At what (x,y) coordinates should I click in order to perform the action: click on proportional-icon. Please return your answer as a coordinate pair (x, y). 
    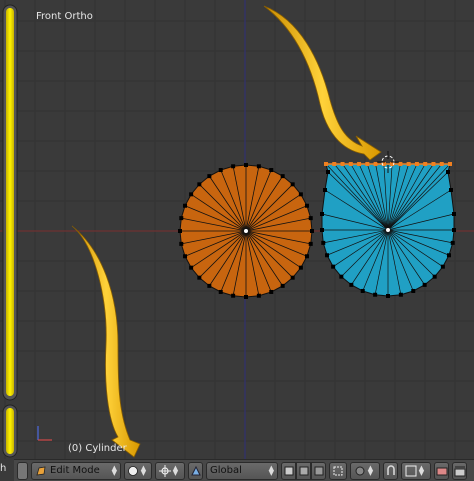
    Looking at the image, I should click on (360, 470).